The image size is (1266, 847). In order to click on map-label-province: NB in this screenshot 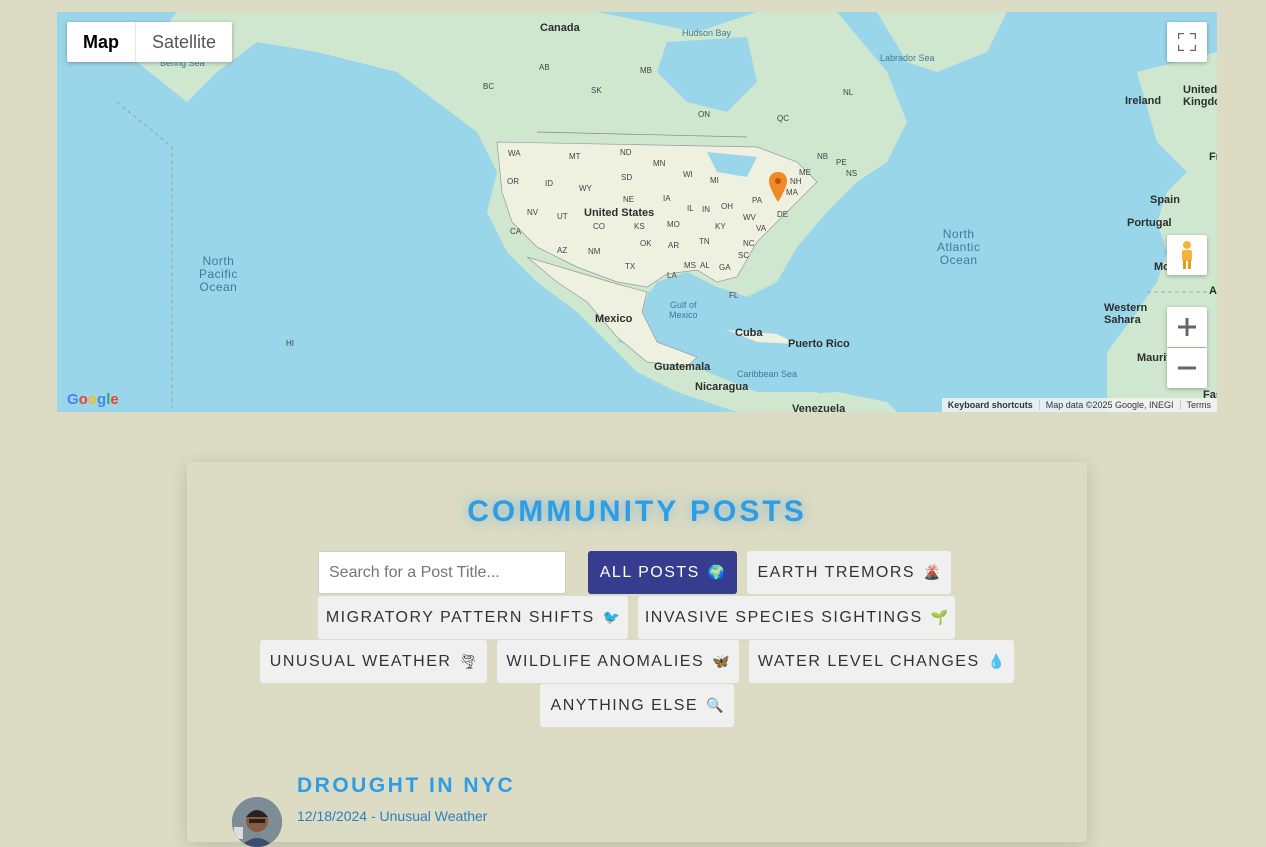, I will do `click(823, 156)`.